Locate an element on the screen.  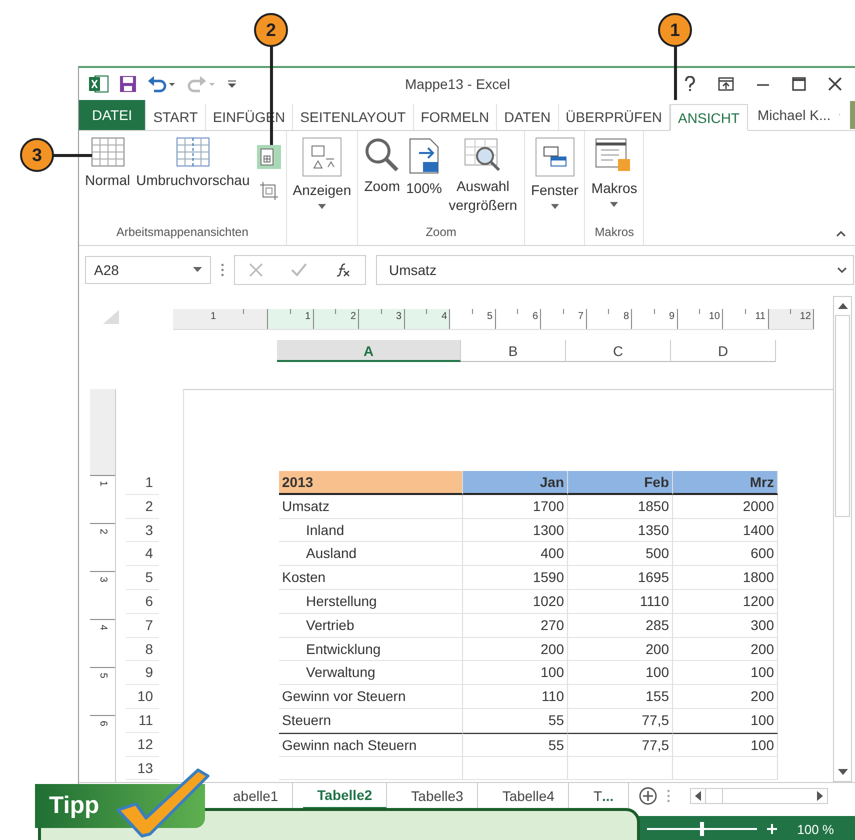
table-cell: Steuern is located at coordinates (371, 720).